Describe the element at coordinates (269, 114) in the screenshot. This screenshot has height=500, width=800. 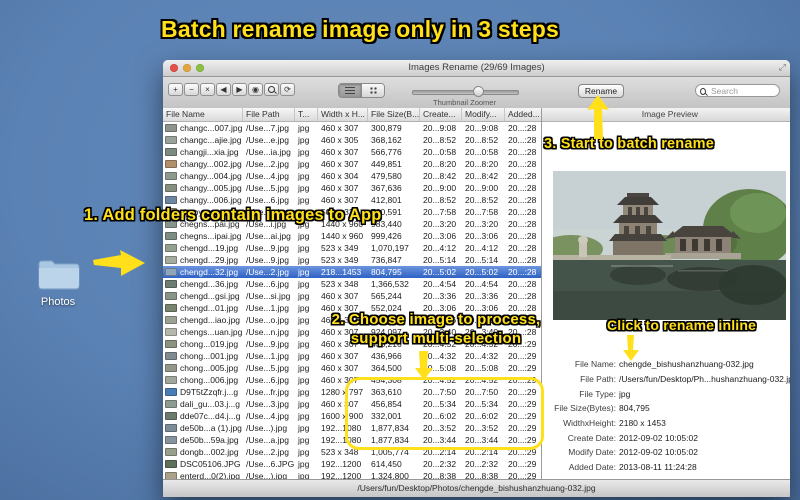
I see `column-header-file-path: File Path` at that location.